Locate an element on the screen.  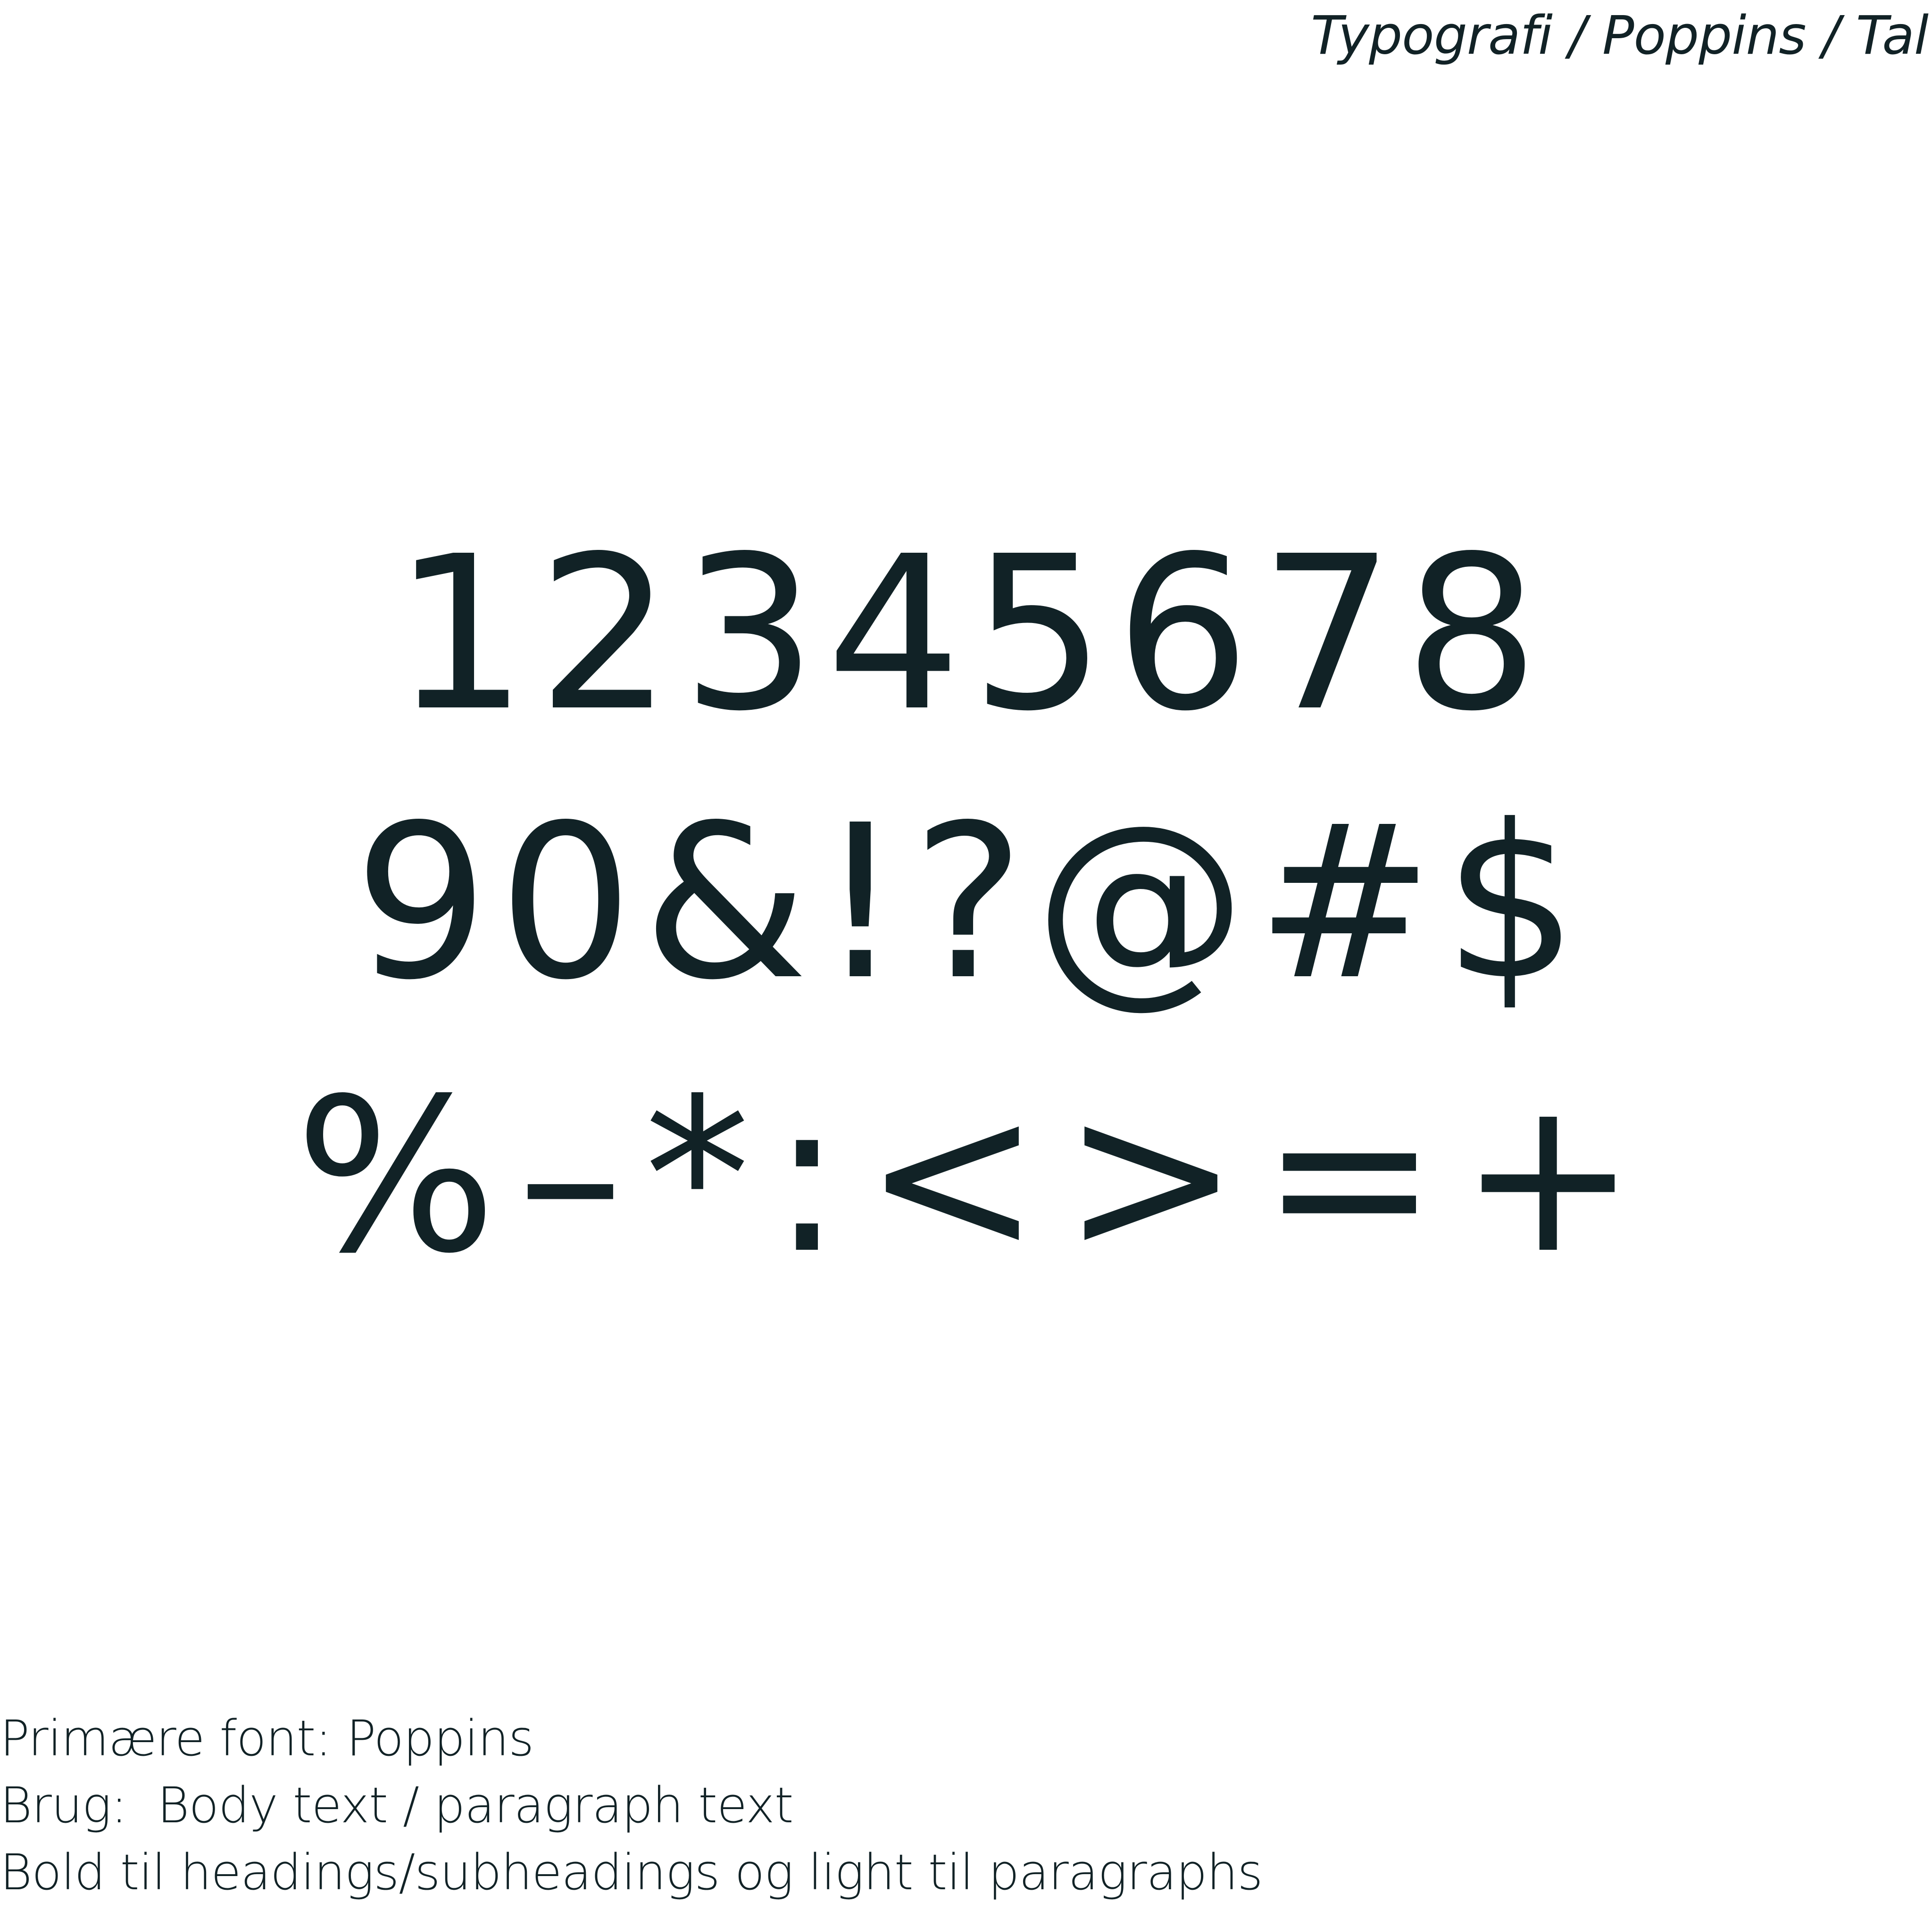
glyph: $ is located at coordinates (1511, 904).